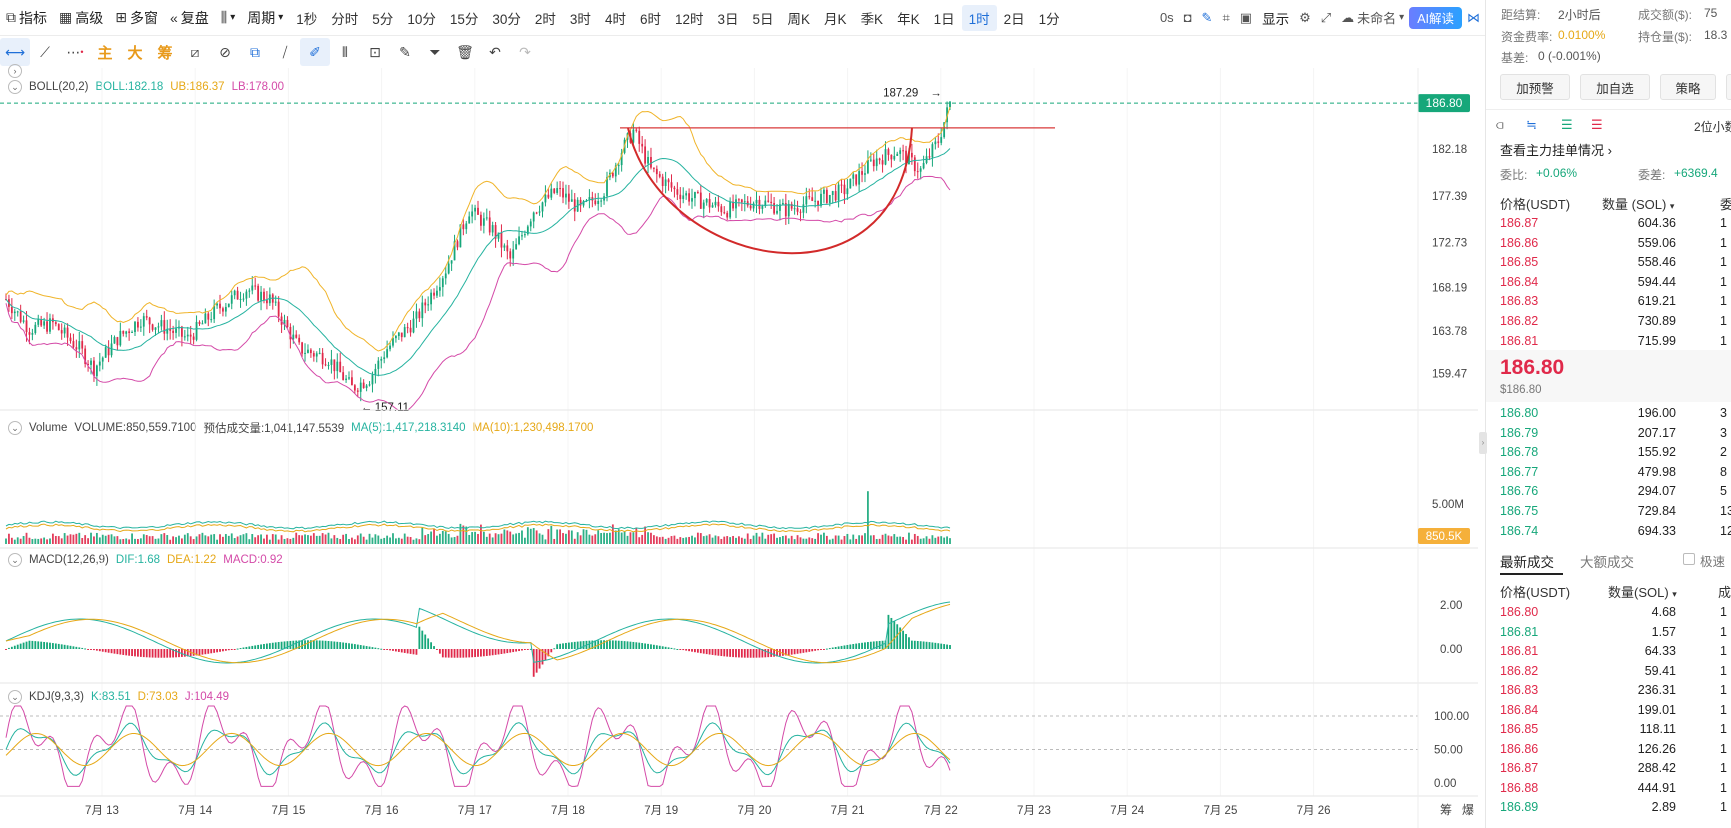  I want to click on brush-icon: ⧄, so click(195, 52).